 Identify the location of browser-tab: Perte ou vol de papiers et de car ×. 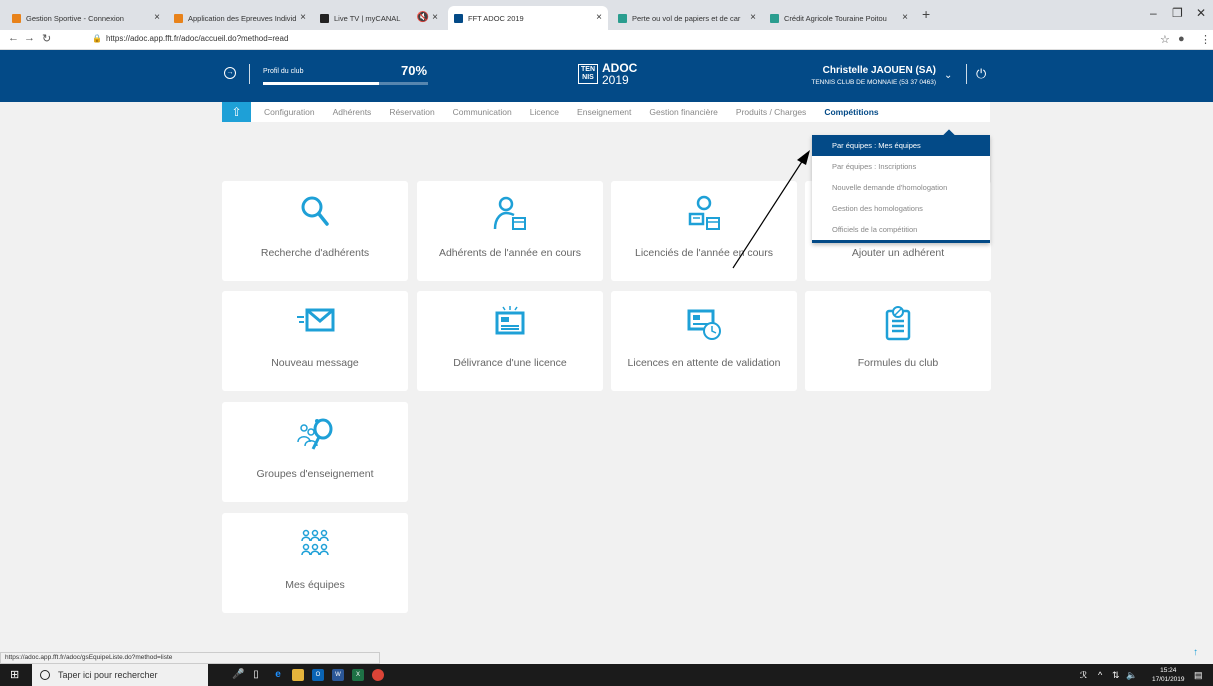
(687, 18).